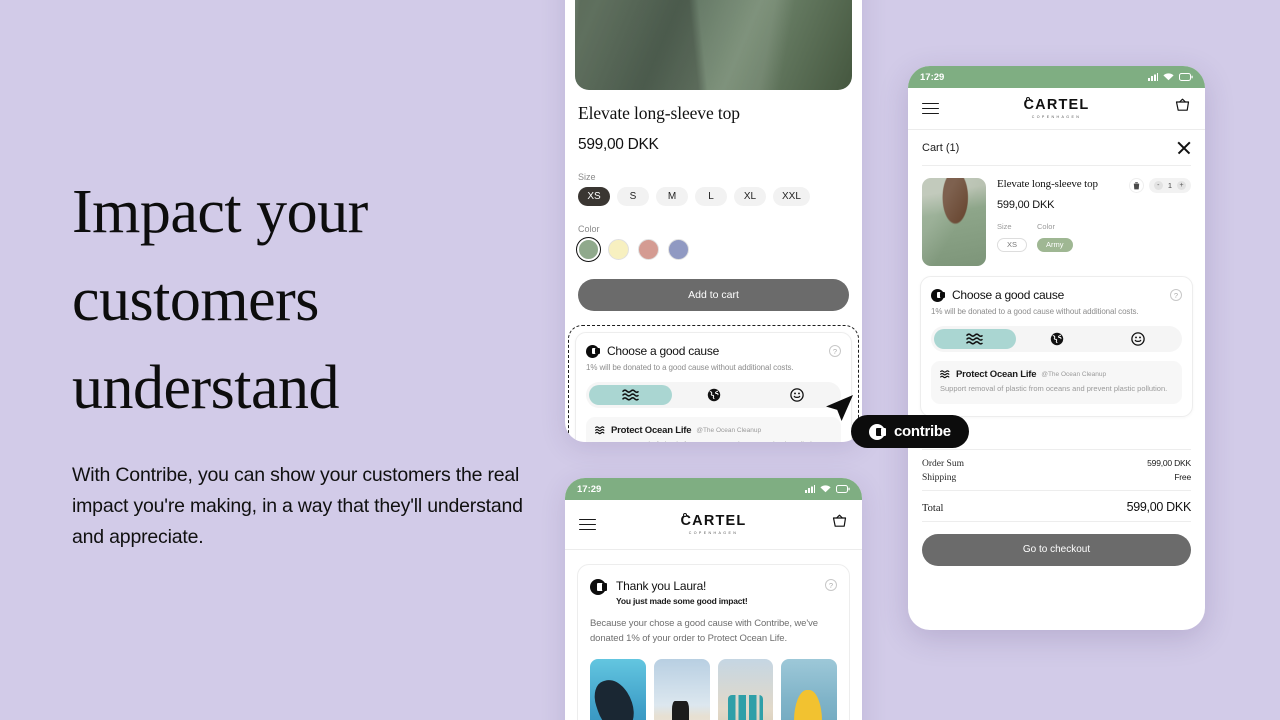  What do you see at coordinates (712, 249) in the screenshot?
I see `color-selector` at bounding box center [712, 249].